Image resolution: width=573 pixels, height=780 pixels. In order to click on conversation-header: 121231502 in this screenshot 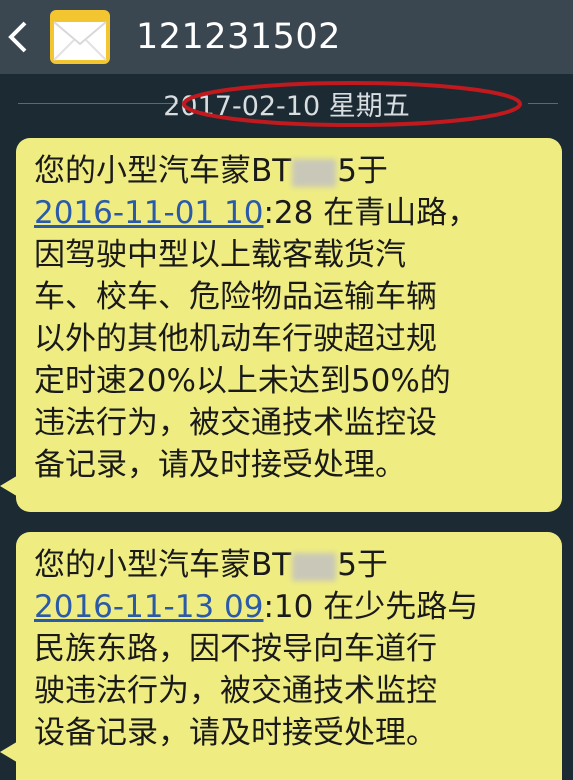, I will do `click(286, 37)`.